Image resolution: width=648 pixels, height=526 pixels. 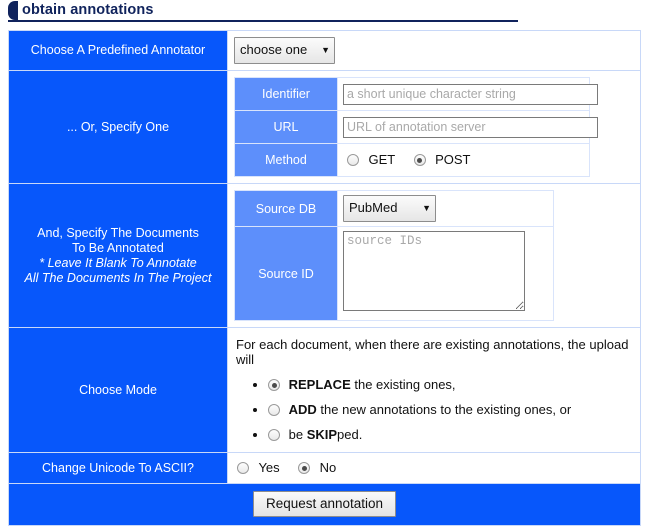 What do you see at coordinates (328, 467) in the screenshot?
I see `unicode-no-label: No` at bounding box center [328, 467].